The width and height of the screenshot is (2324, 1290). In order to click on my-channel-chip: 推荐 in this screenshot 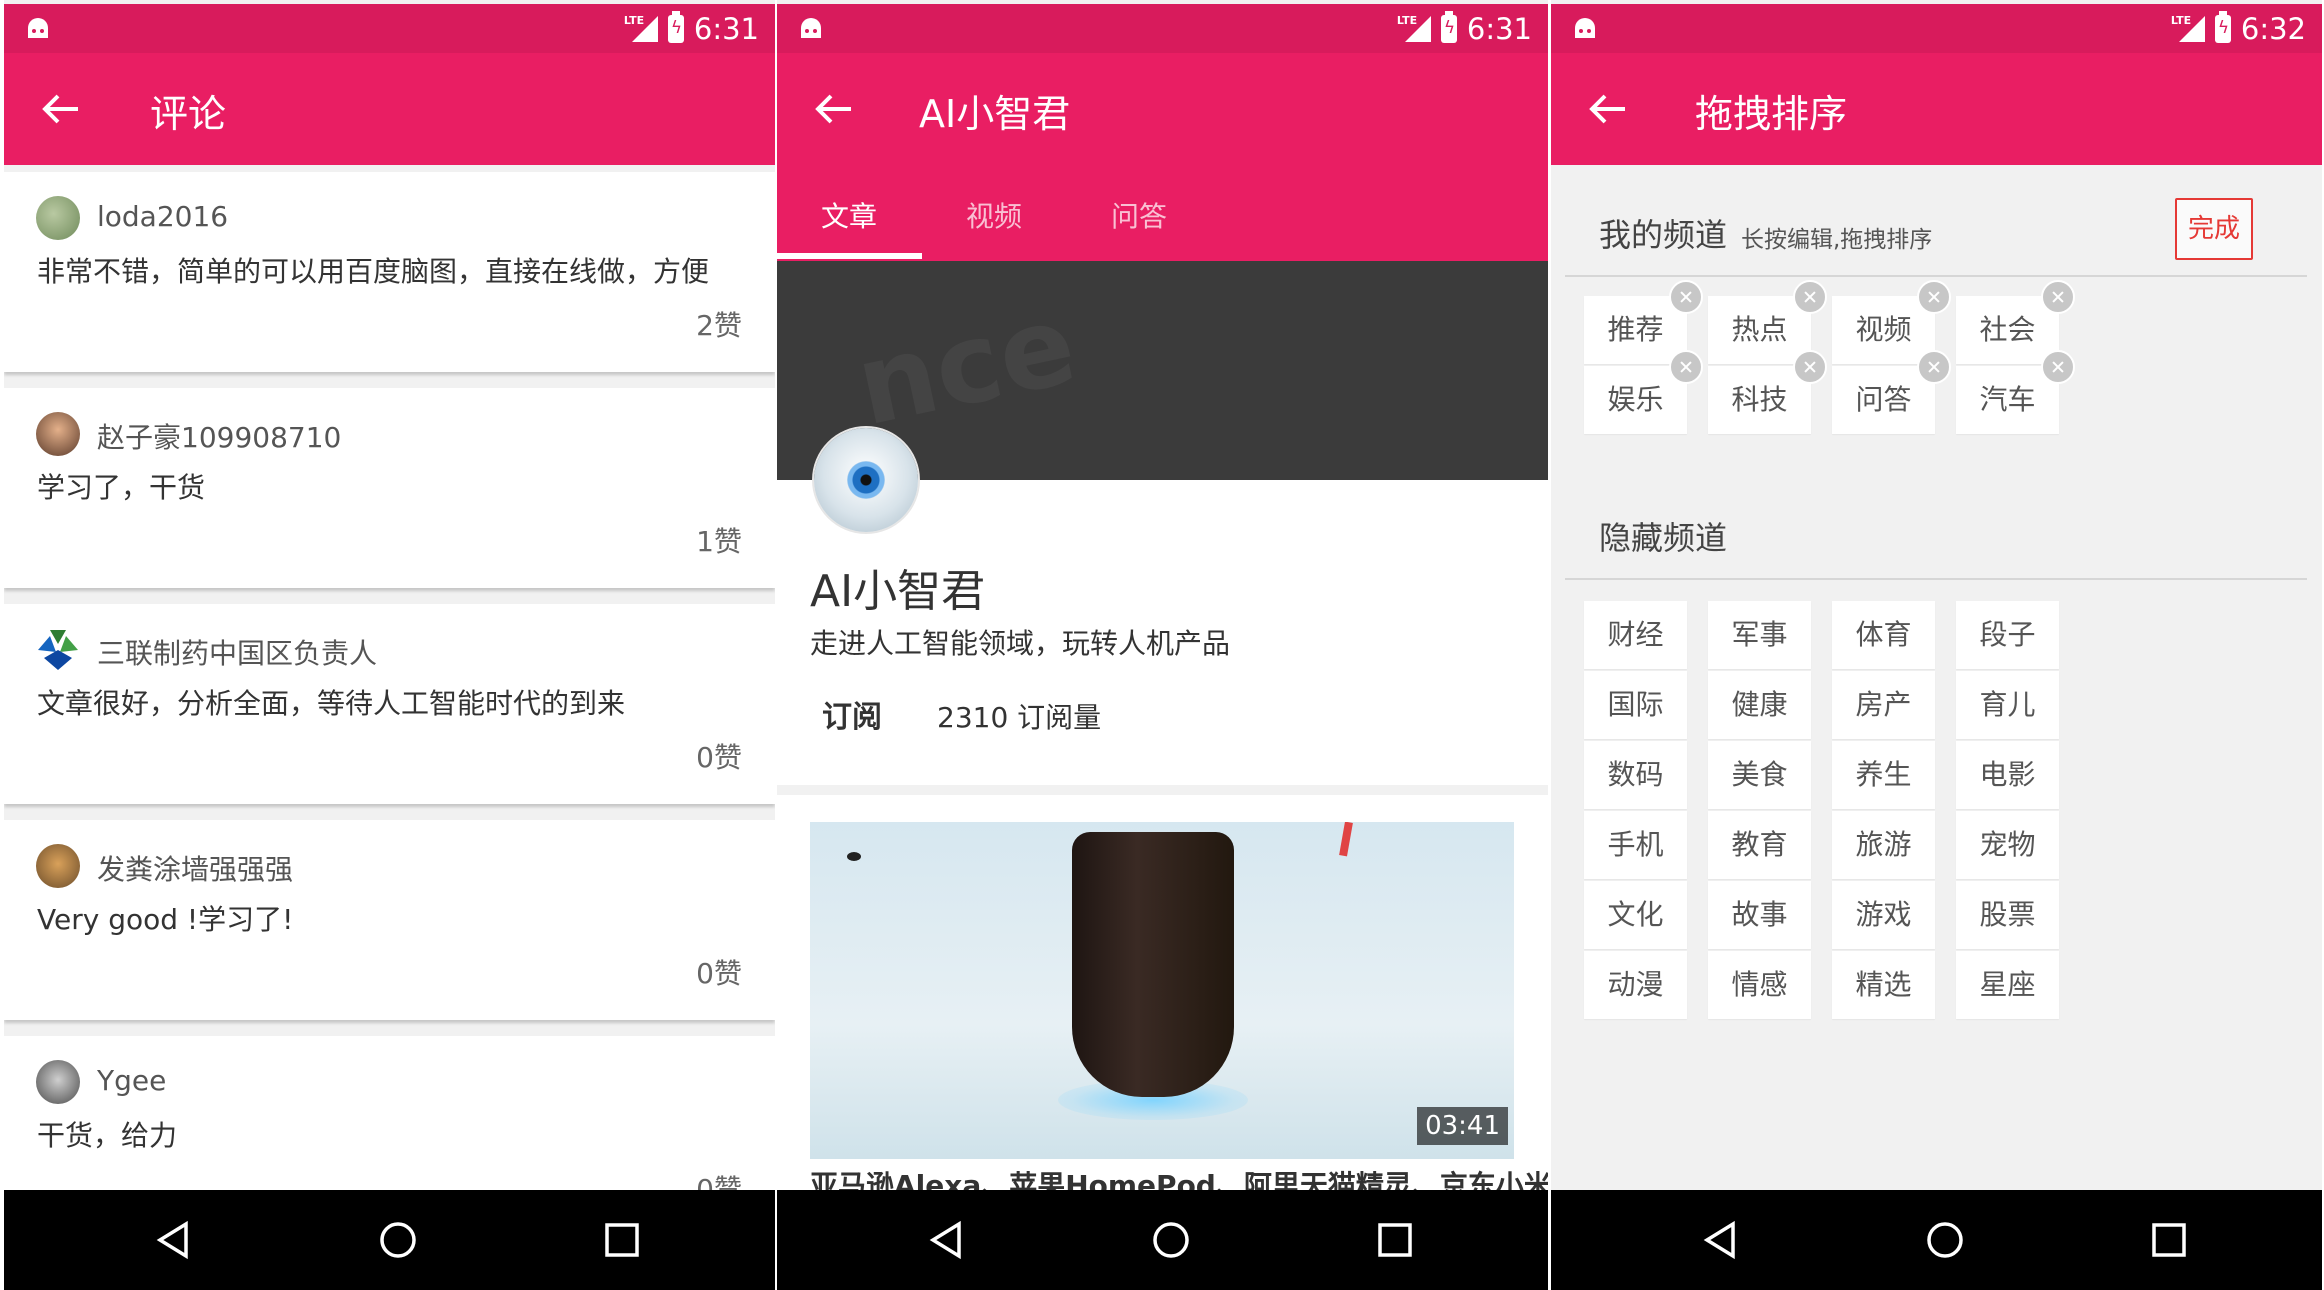, I will do `click(1643, 322)`.